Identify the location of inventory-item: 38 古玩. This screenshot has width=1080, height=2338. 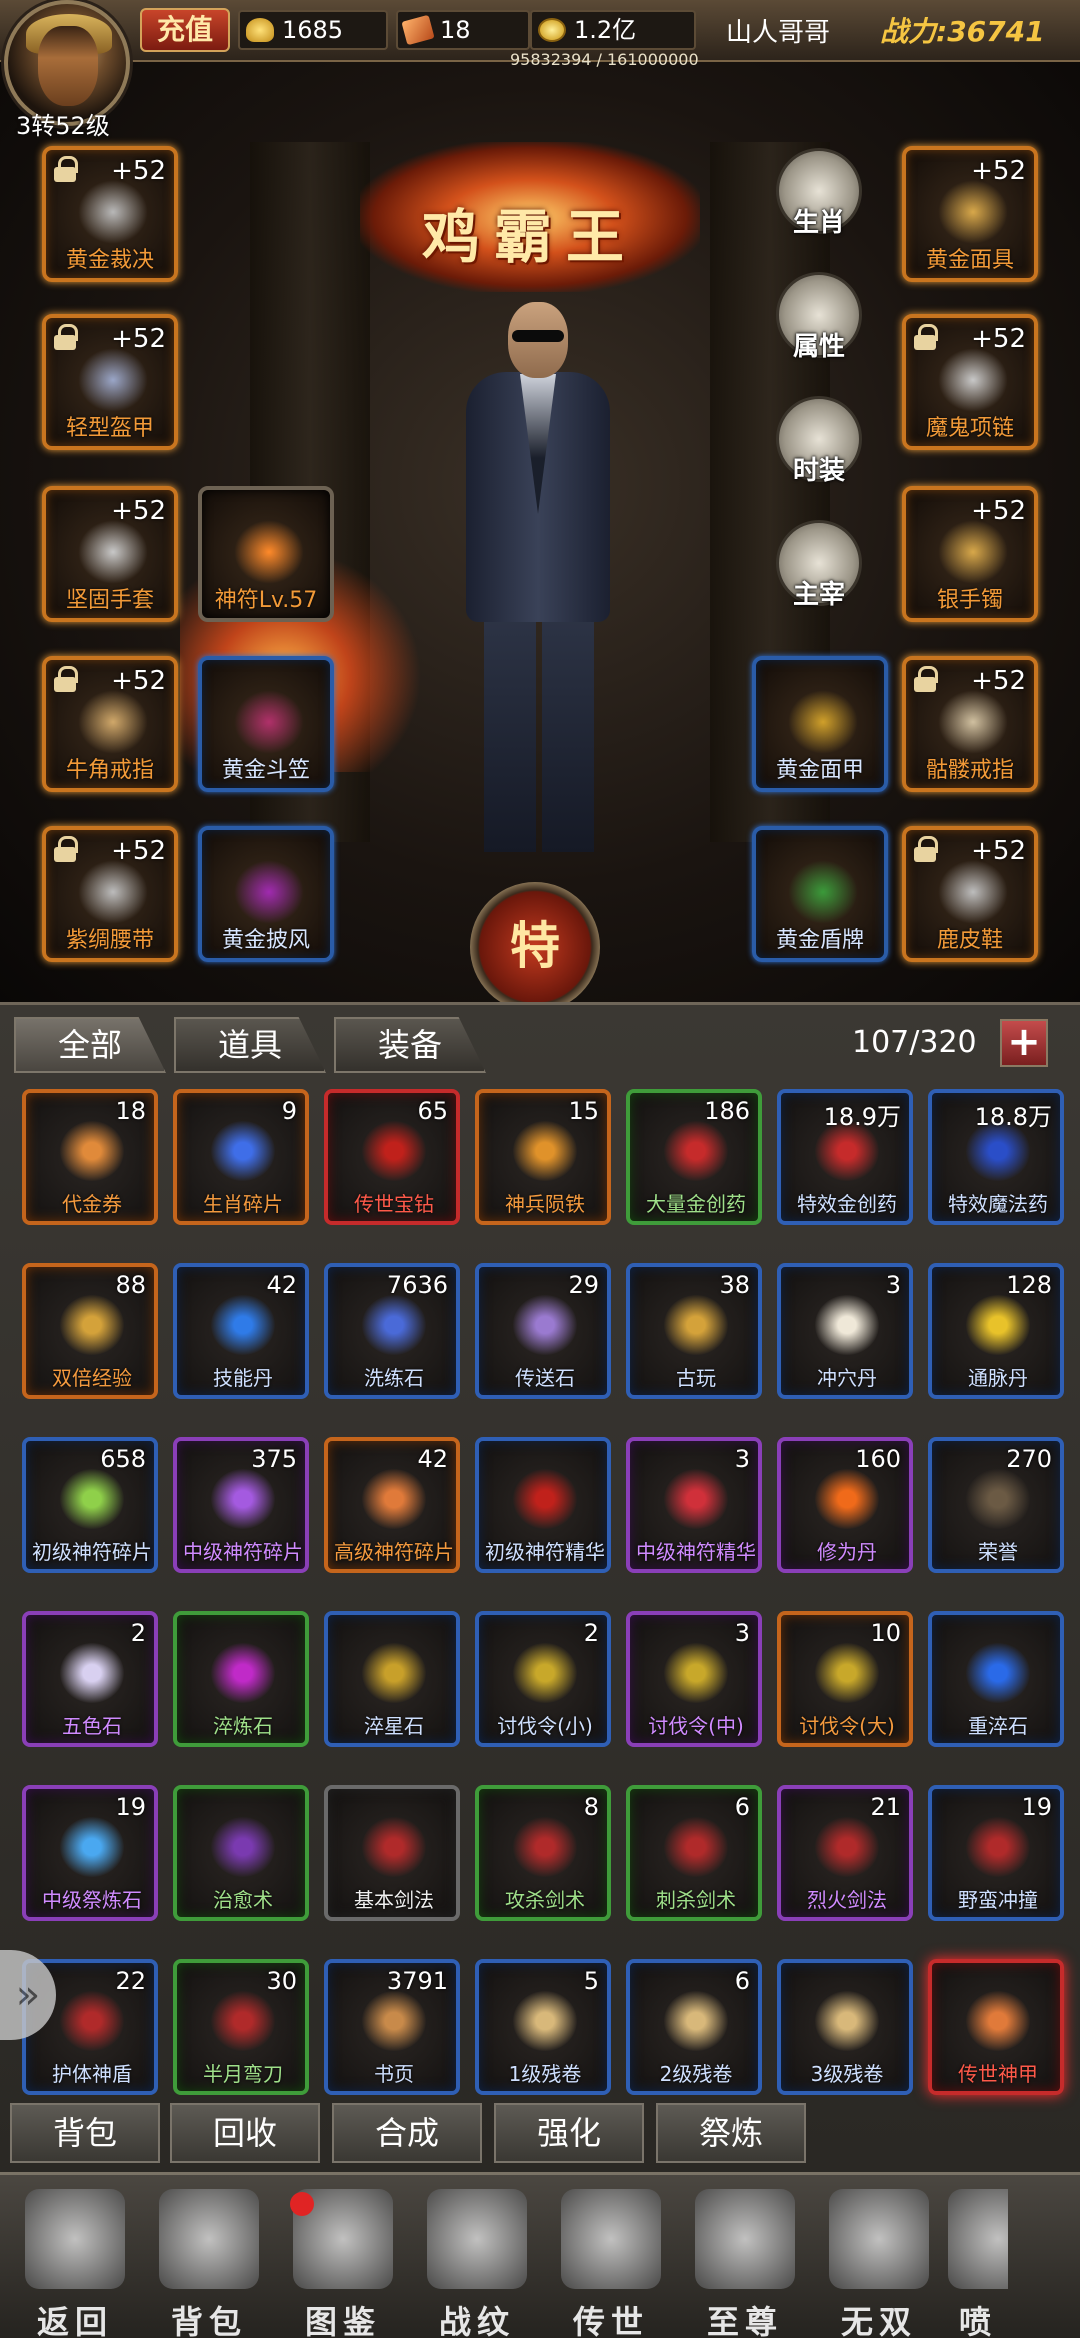
(694, 1331).